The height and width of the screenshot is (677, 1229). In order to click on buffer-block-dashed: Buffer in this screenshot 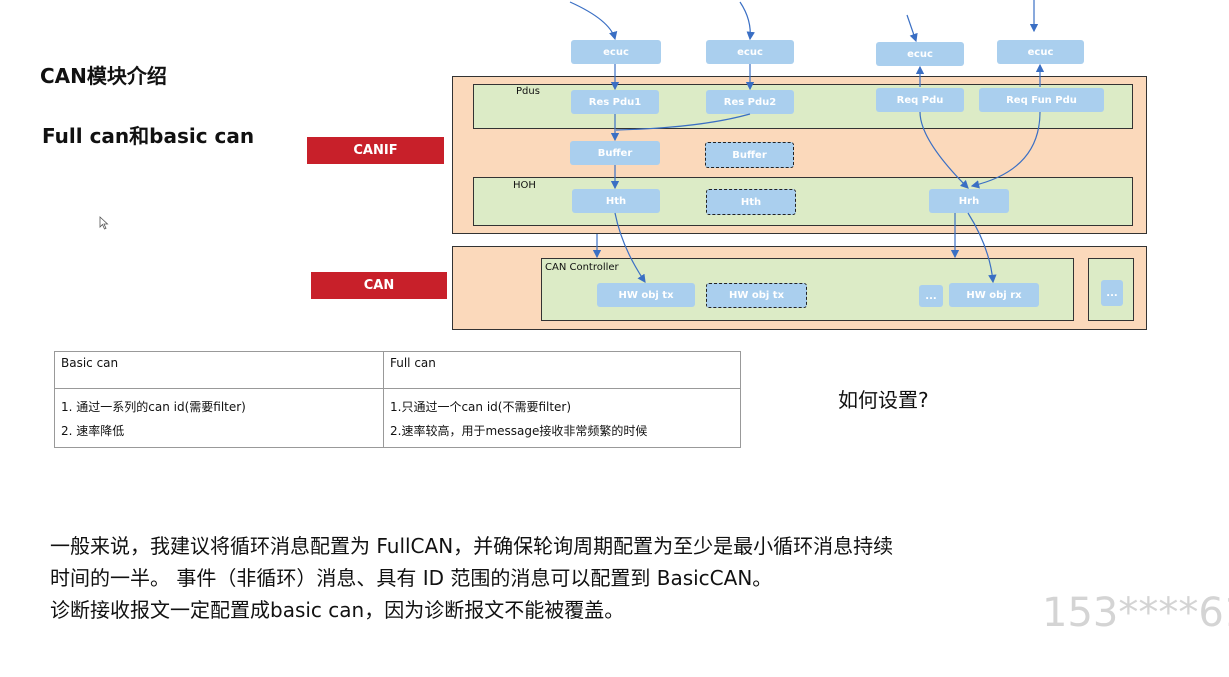, I will do `click(749, 155)`.